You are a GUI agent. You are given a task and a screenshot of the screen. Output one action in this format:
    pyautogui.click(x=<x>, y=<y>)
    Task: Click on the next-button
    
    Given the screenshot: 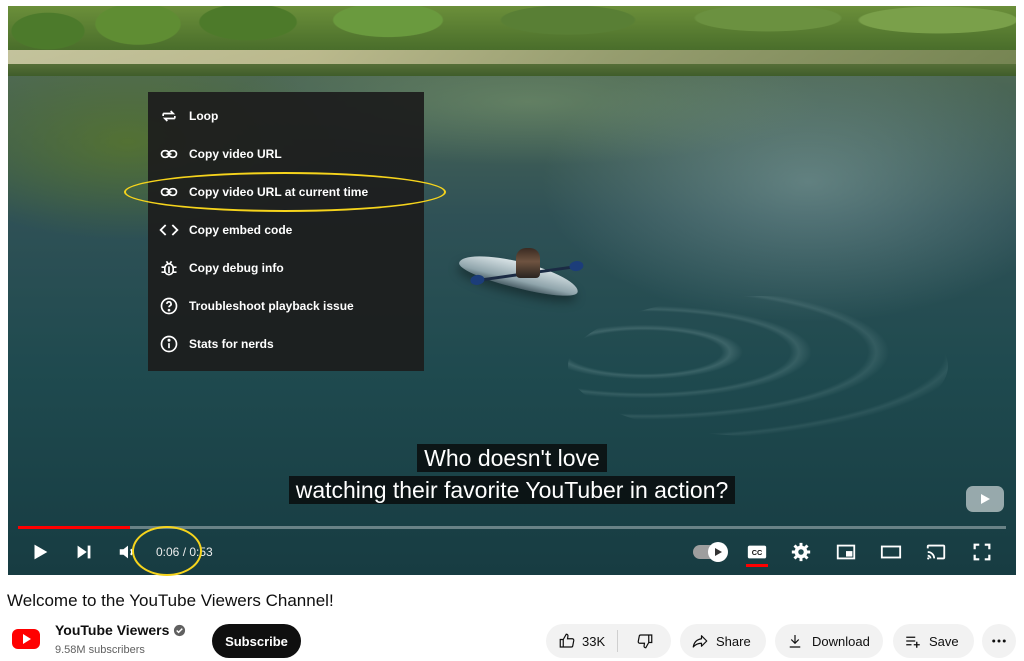 What is the action you would take?
    pyautogui.click(x=84, y=552)
    